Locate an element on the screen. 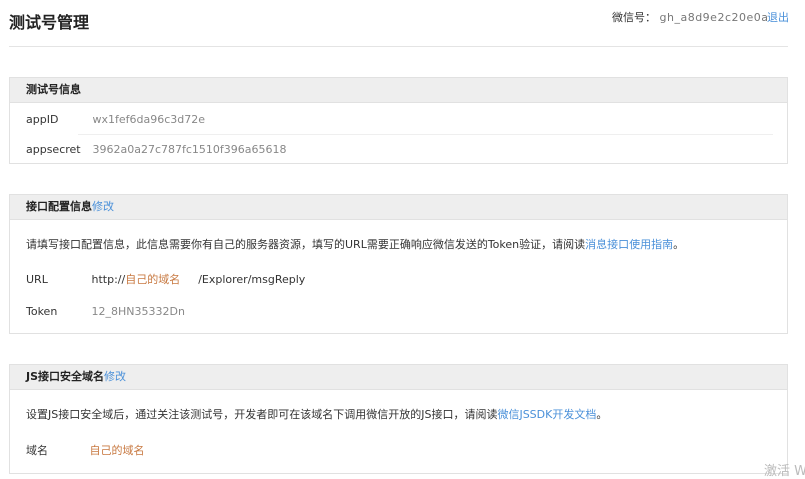 The height and width of the screenshot is (479, 805). panel-title: 接口配置信息修改 is located at coordinates (398, 207).